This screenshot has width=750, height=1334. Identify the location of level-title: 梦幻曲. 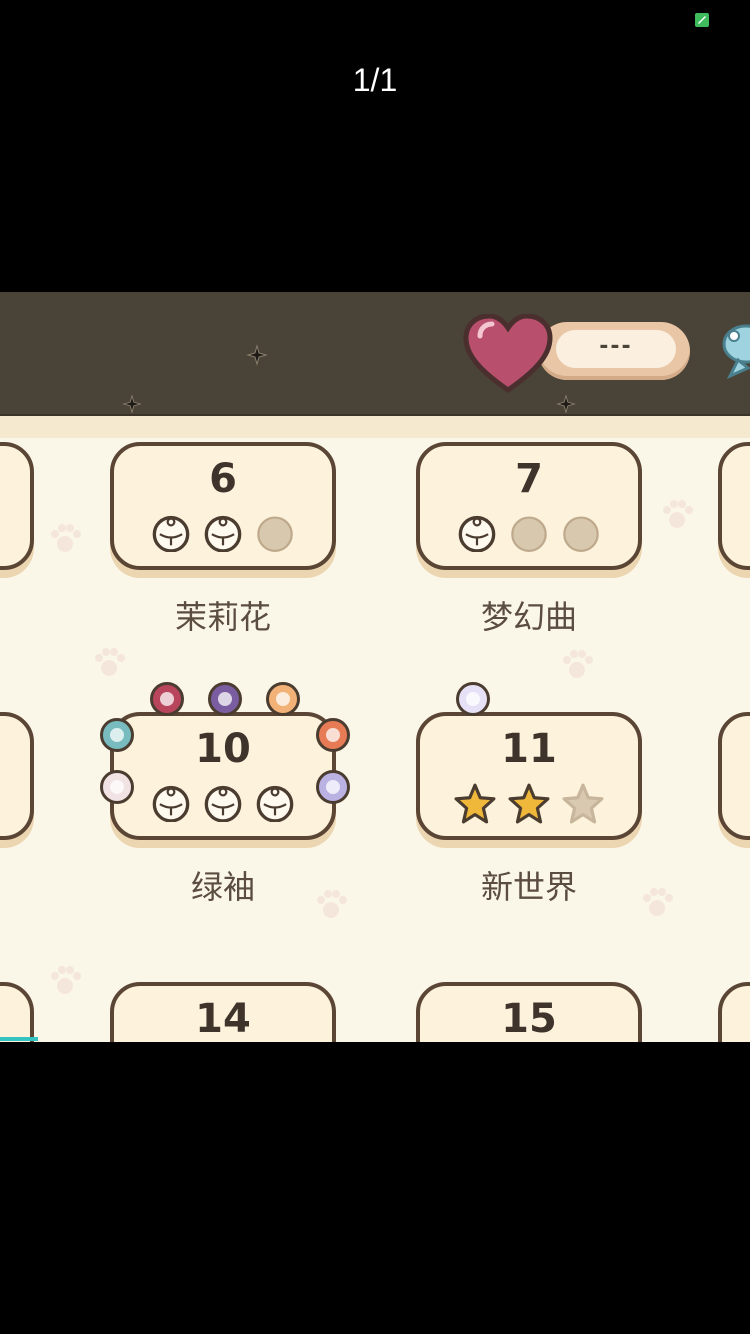
(528, 617).